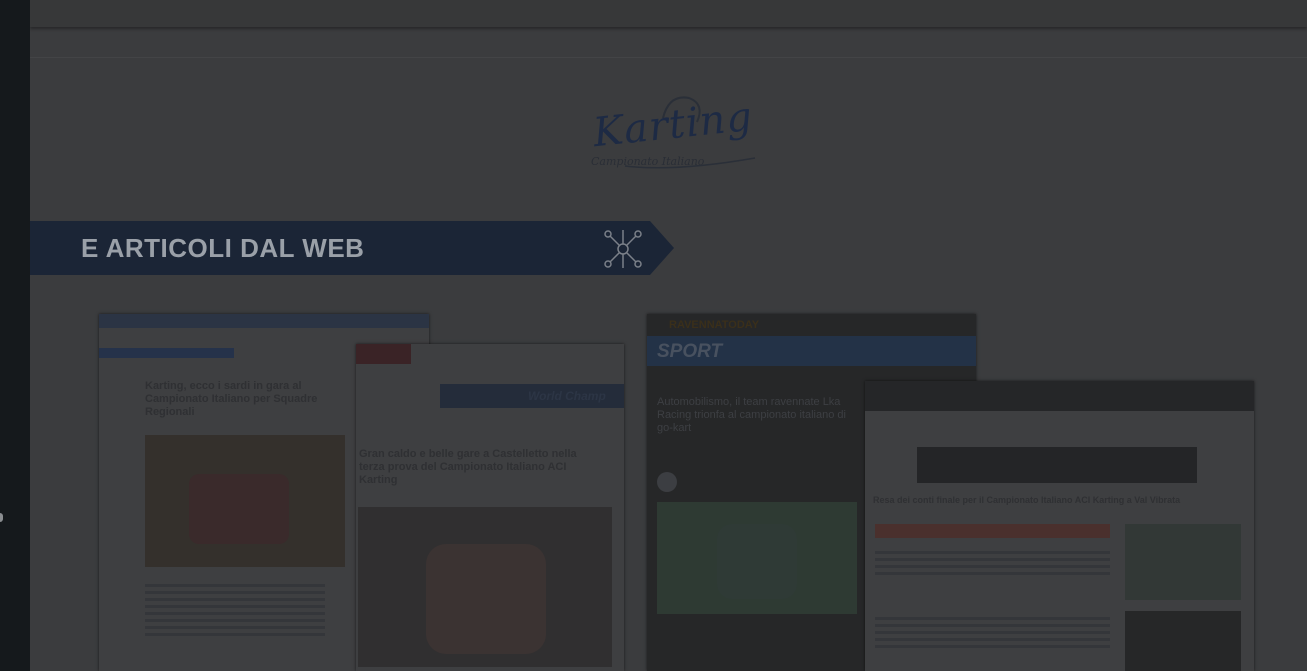 Image resolution: width=1307 pixels, height=671 pixels. Describe the element at coordinates (675, 135) in the screenshot. I see `karting-logo: Karting Campionato Italiano` at that location.